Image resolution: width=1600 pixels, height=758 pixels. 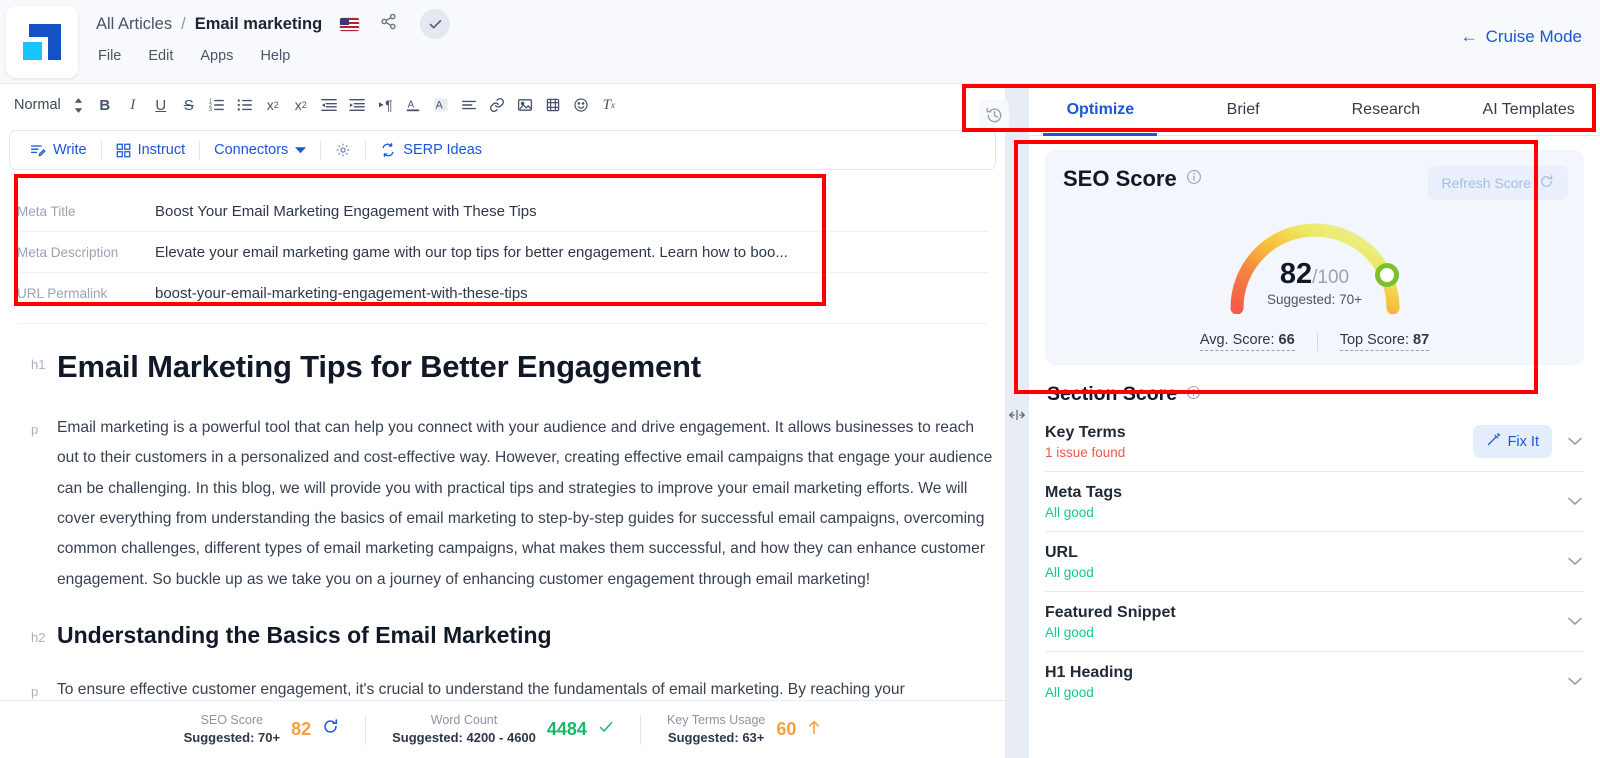 What do you see at coordinates (553, 105) in the screenshot?
I see `video-icon` at bounding box center [553, 105].